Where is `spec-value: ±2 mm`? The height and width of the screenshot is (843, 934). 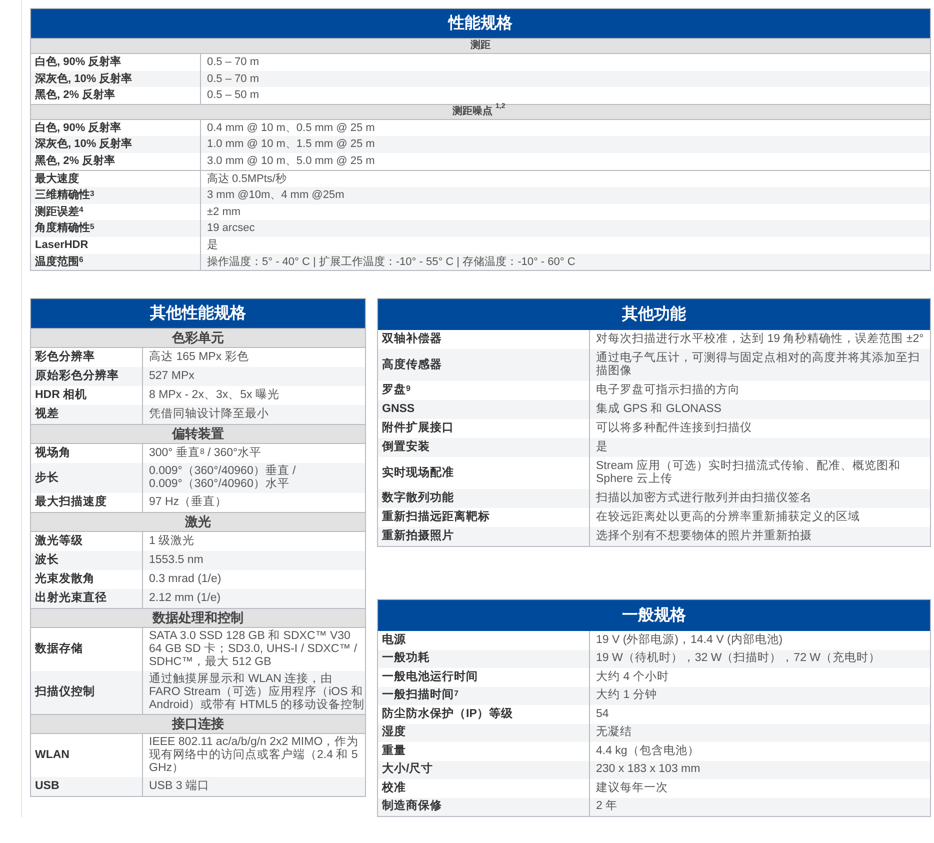
spec-value: ±2 mm is located at coordinates (224, 212).